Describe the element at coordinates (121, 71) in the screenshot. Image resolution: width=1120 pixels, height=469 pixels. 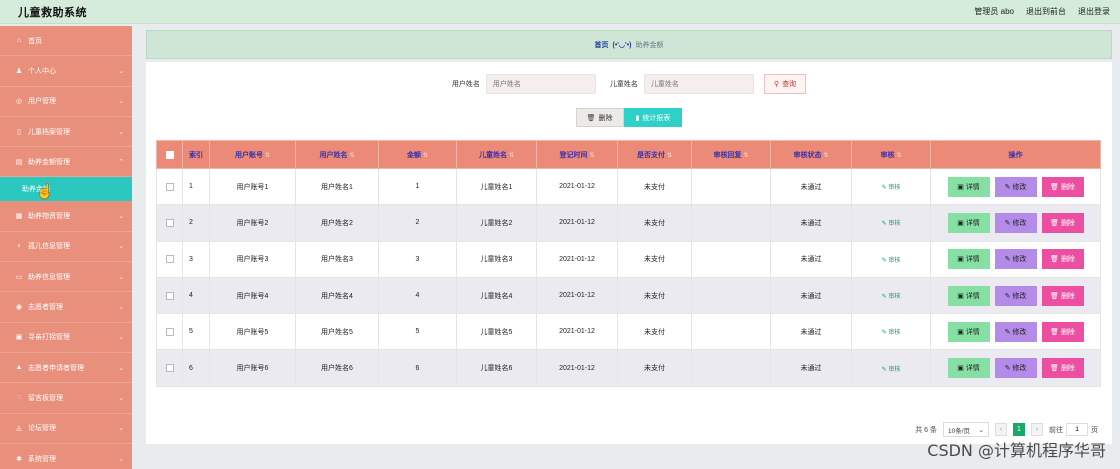
I see `chevron-down-icon: ⌄` at that location.